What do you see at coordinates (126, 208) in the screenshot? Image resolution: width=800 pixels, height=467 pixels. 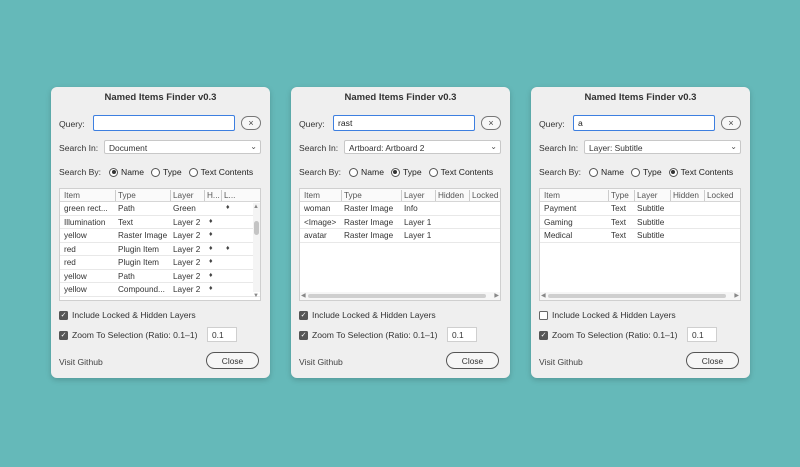 I see `table-cell: Path` at bounding box center [126, 208].